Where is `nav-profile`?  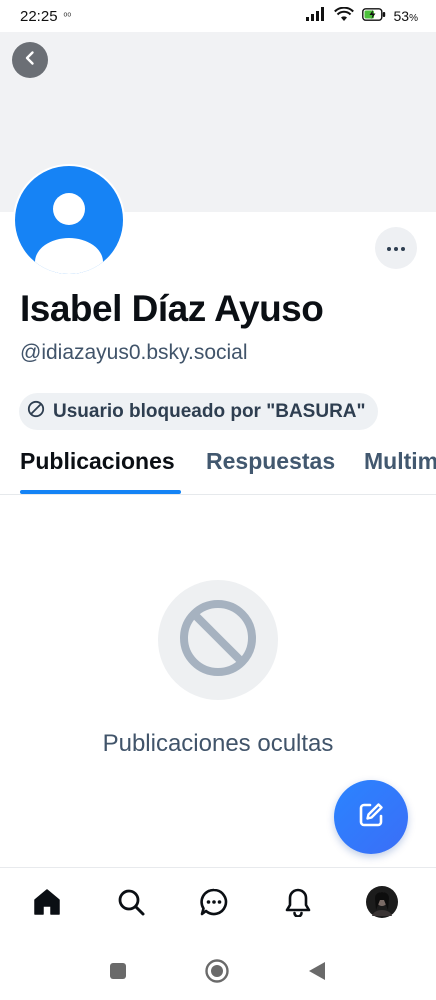
nav-profile is located at coordinates (382, 904).